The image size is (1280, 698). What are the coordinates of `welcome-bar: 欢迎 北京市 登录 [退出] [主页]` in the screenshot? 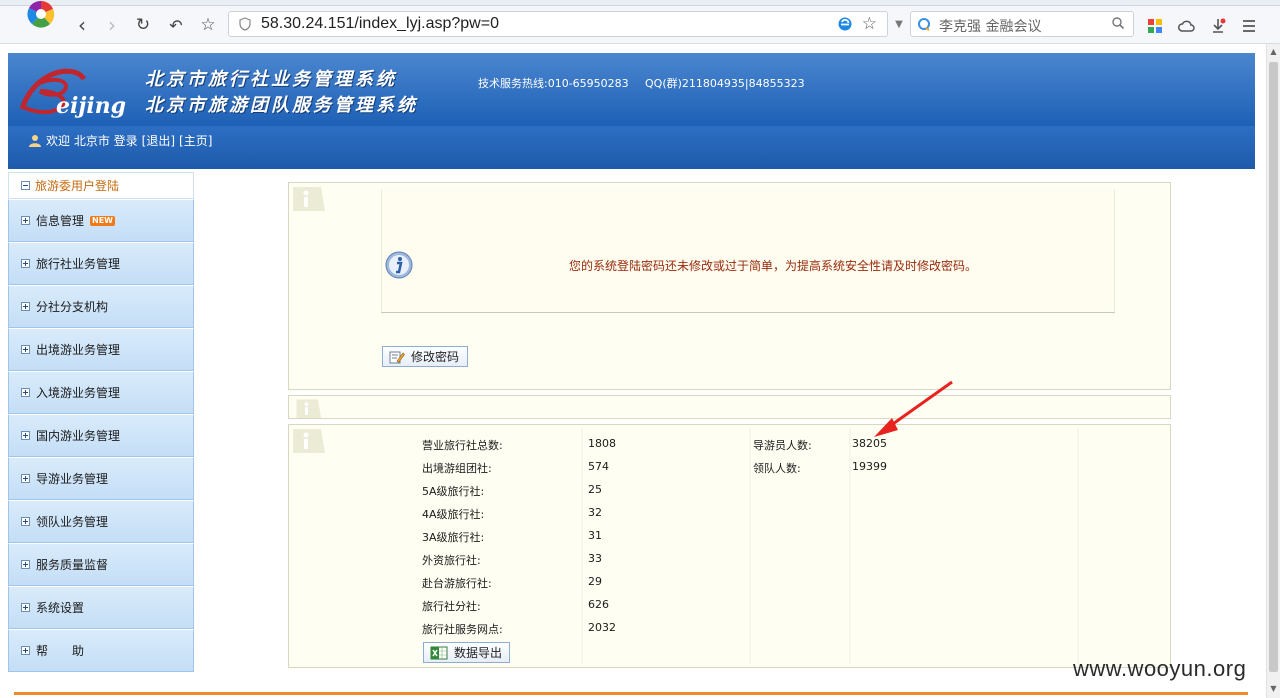 It's located at (120, 140).